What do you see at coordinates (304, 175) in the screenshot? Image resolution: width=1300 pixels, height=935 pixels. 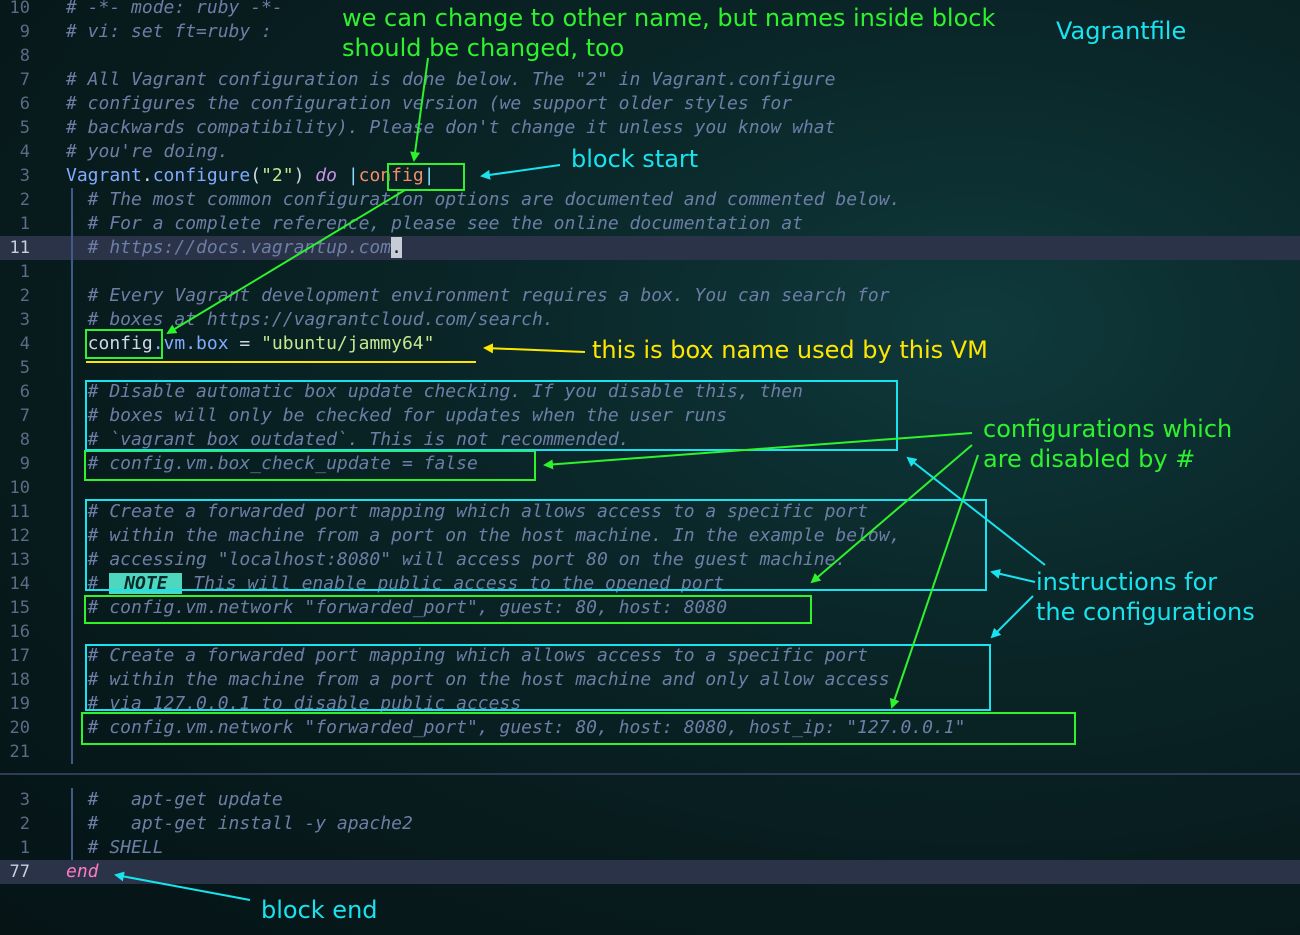 I see `code-token: )` at bounding box center [304, 175].